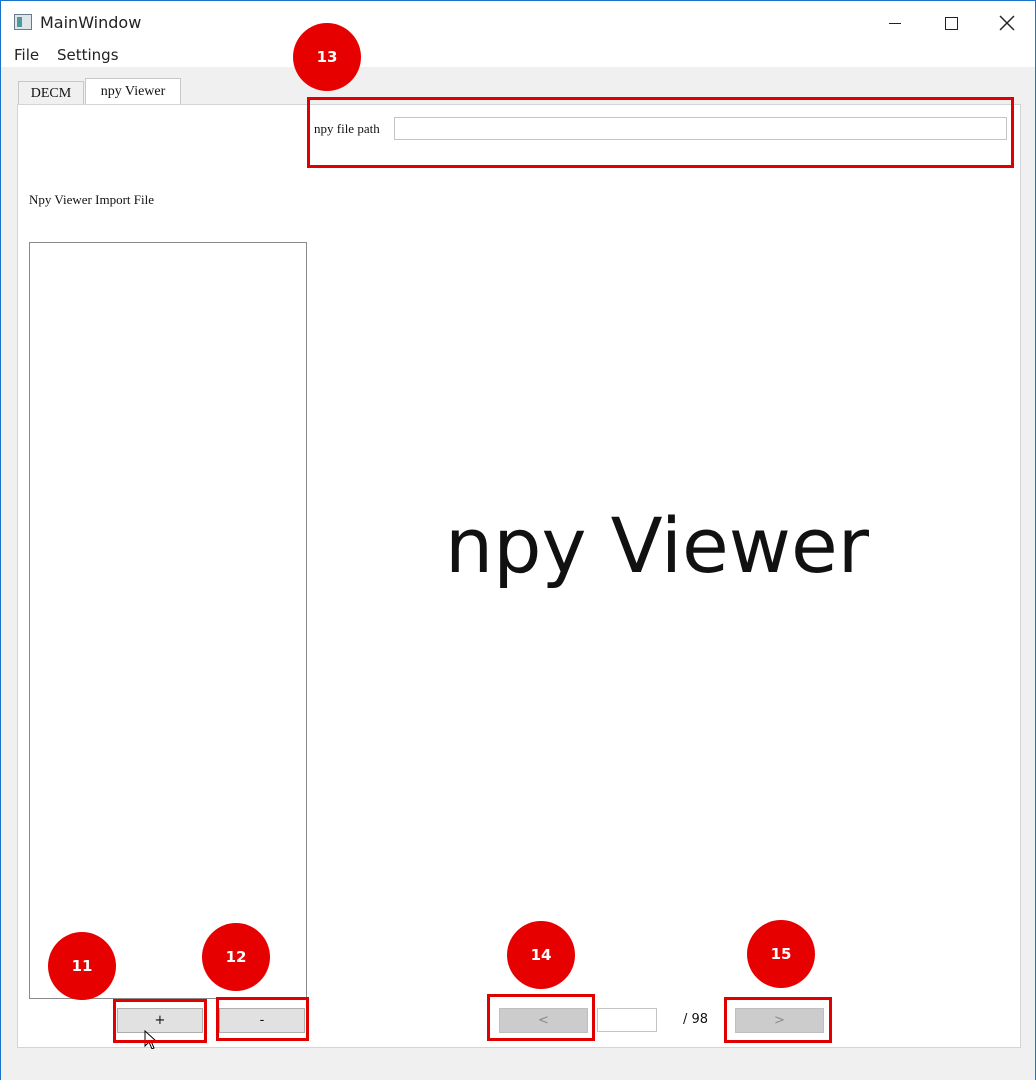 The width and height of the screenshot is (1036, 1080). I want to click on close-button, so click(1007, 23).